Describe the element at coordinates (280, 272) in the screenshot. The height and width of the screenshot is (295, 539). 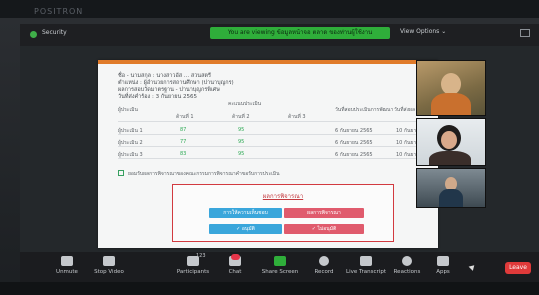
I see `share-screen-label: Share Screen` at that location.